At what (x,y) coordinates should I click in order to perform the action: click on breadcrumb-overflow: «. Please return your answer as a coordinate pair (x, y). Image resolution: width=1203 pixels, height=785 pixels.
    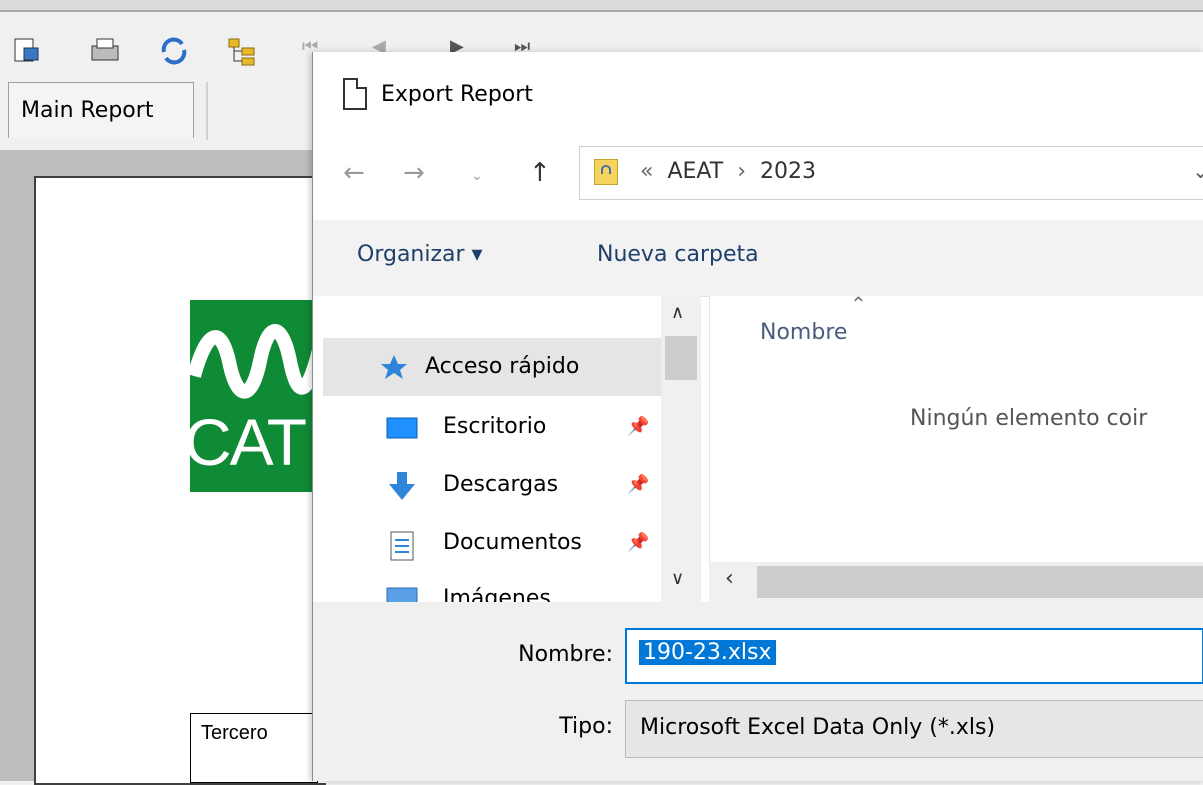
    Looking at the image, I should click on (646, 171).